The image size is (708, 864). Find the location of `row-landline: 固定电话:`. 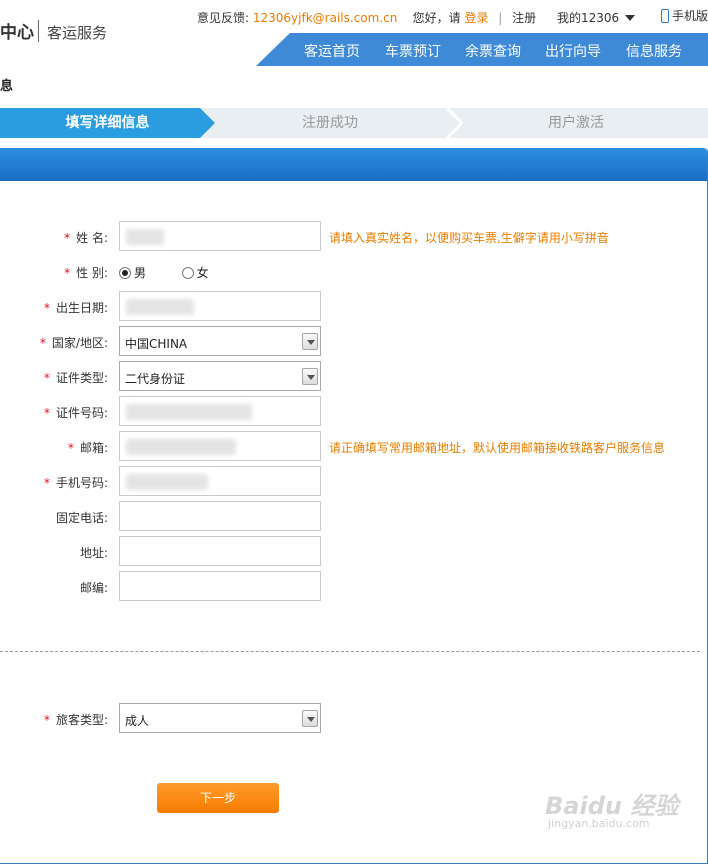

row-landline: 固定电话: is located at coordinates (354, 516).